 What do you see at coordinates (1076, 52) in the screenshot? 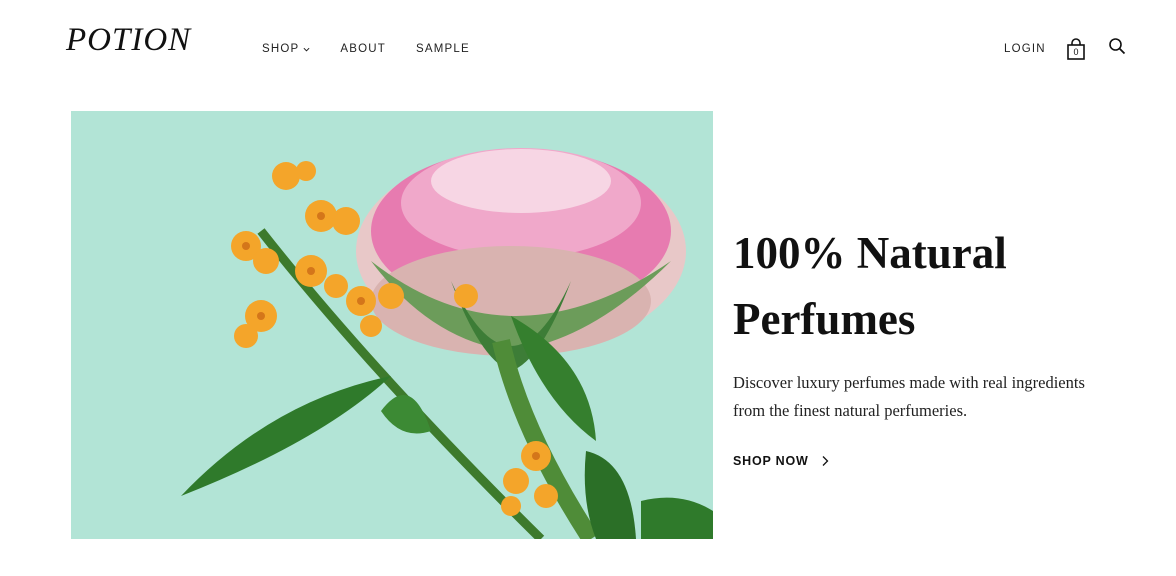
I see `cart-count: 0` at bounding box center [1076, 52].